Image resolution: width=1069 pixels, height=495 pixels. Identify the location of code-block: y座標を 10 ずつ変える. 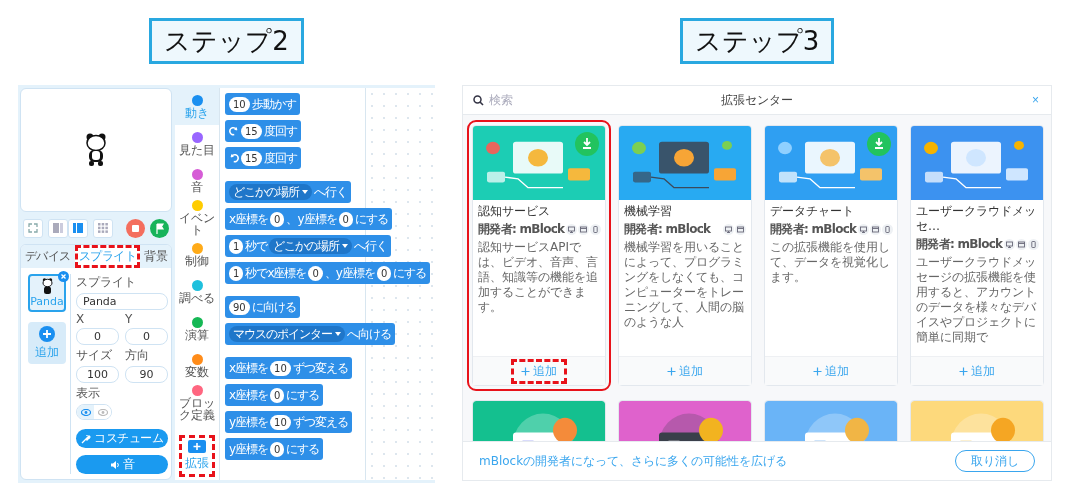
(288, 422).